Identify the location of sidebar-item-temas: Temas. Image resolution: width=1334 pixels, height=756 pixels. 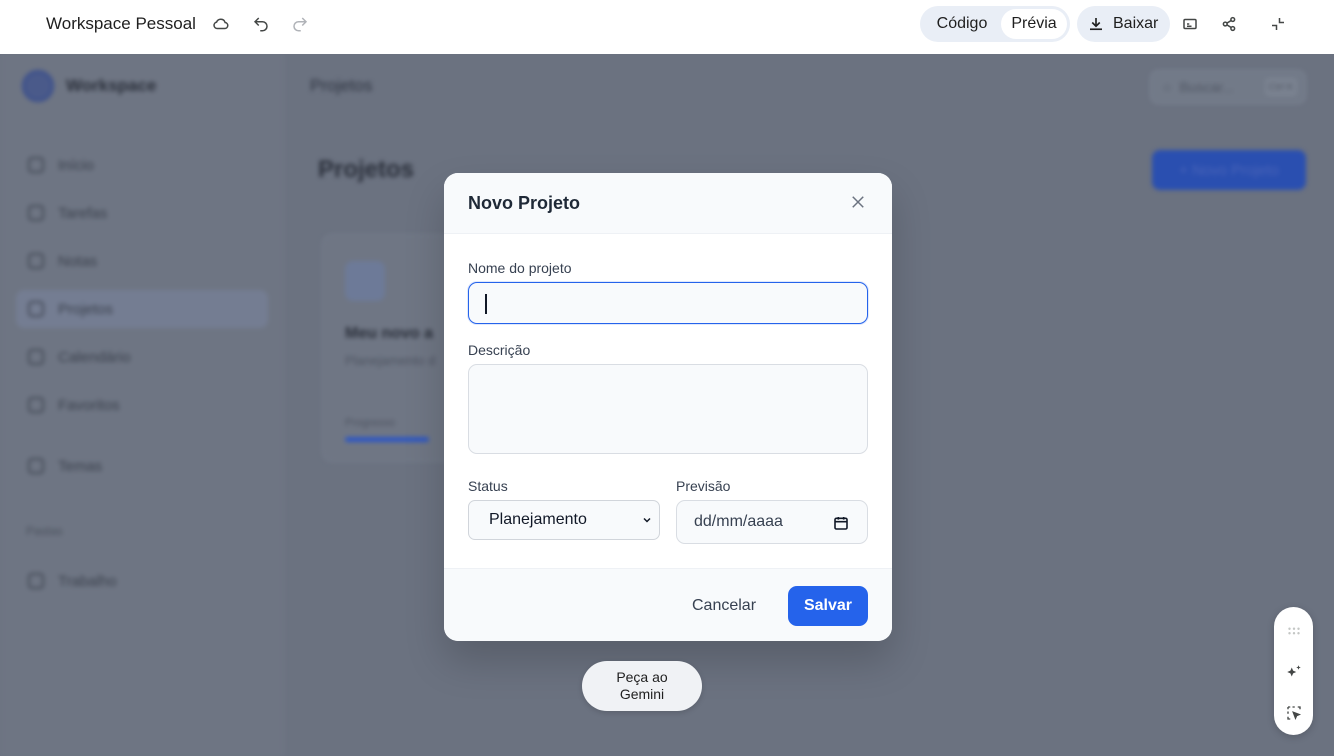
(142, 466).